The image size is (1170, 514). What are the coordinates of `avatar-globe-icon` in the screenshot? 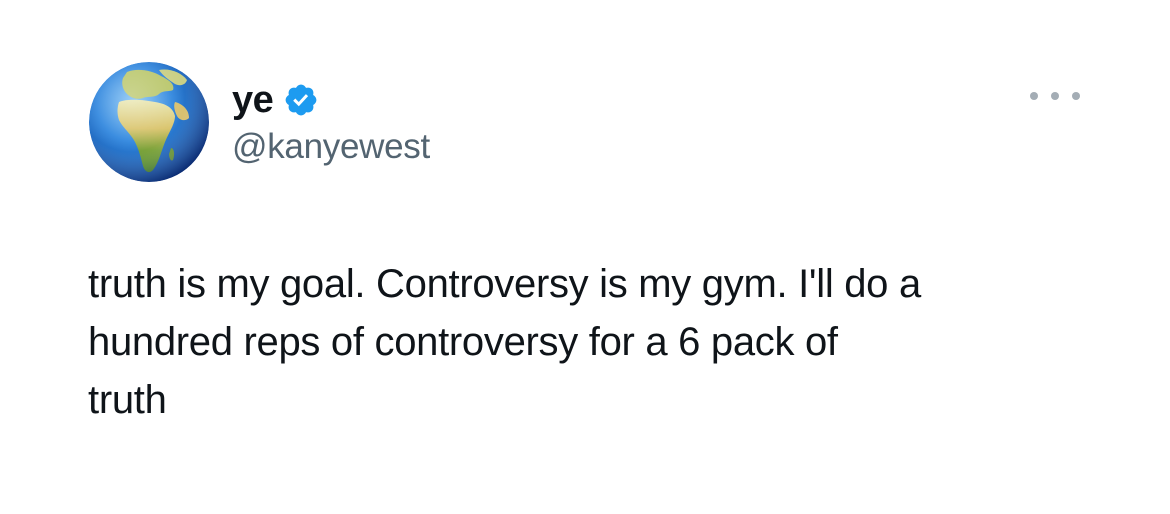 It's located at (149, 122).